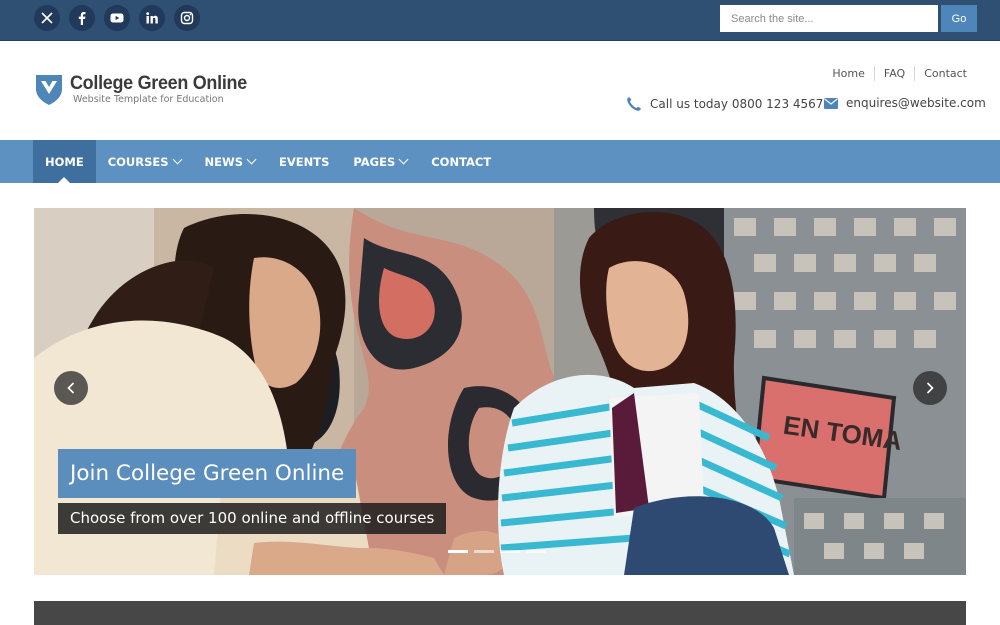 The image size is (1000, 625). I want to click on linkedin-link, so click(152, 18).